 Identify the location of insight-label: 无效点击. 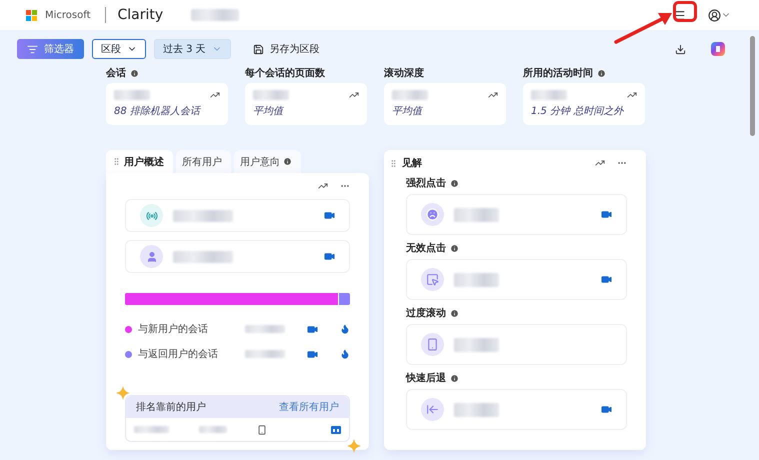
(516, 248).